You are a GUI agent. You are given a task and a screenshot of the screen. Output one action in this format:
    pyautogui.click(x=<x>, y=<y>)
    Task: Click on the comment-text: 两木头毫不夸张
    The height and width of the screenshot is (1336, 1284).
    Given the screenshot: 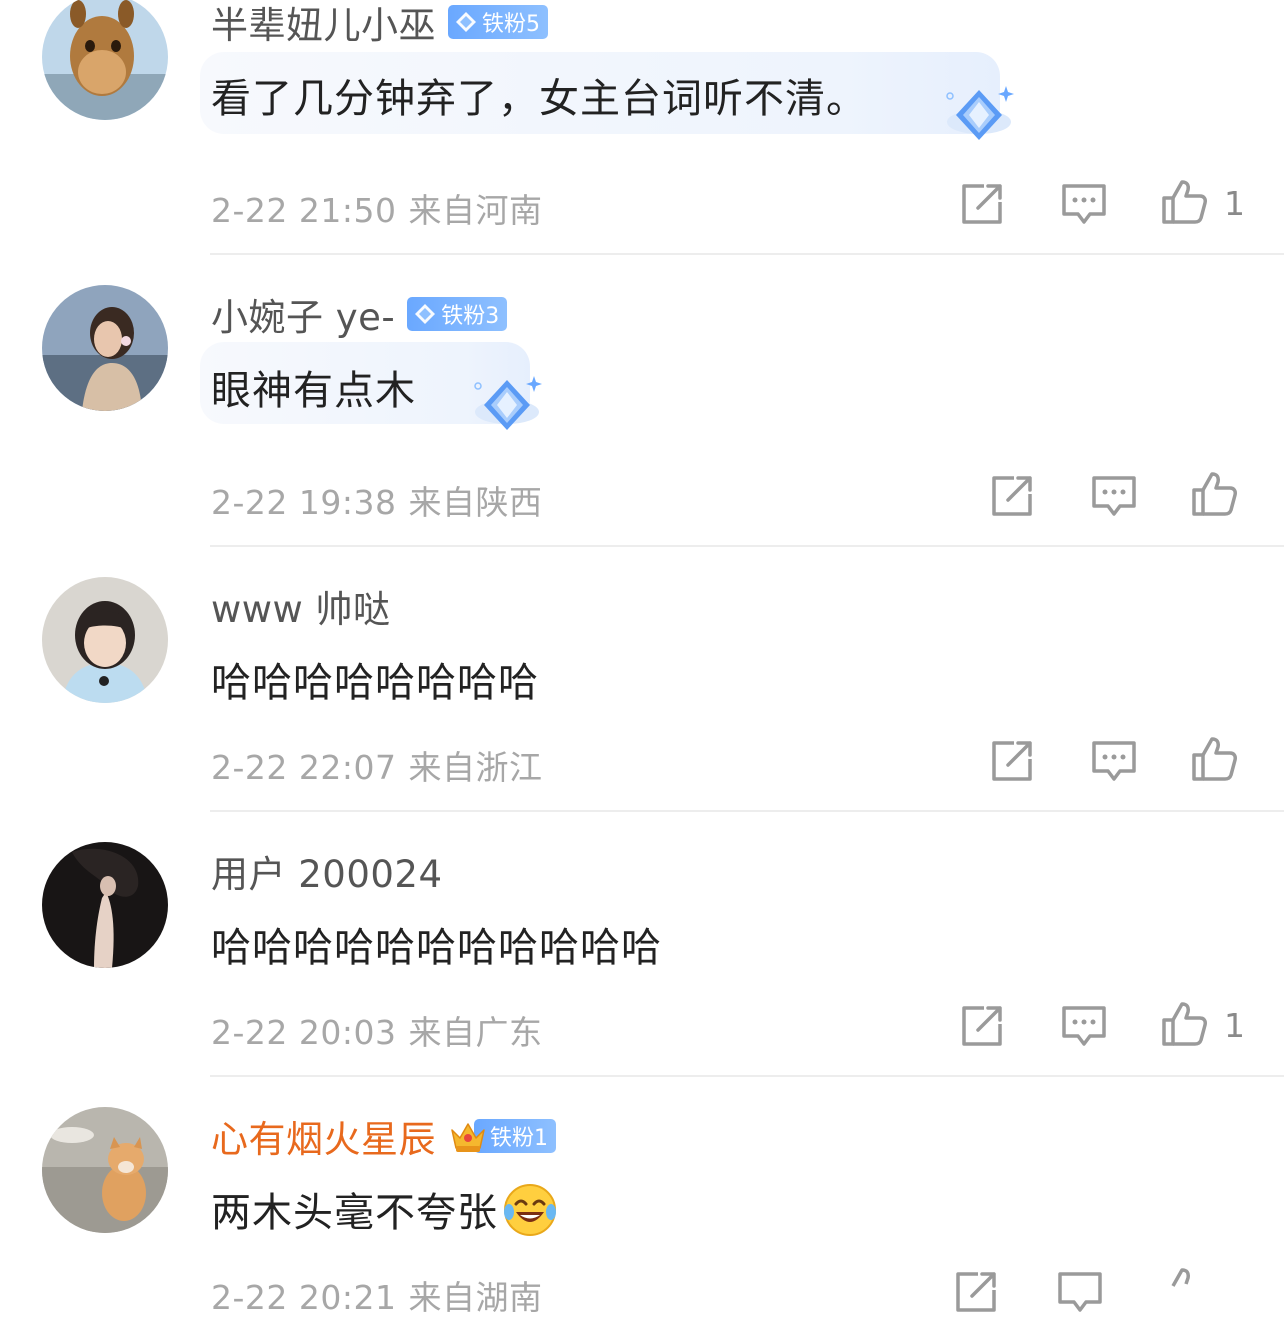 What is the action you would take?
    pyautogui.click(x=384, y=1209)
    